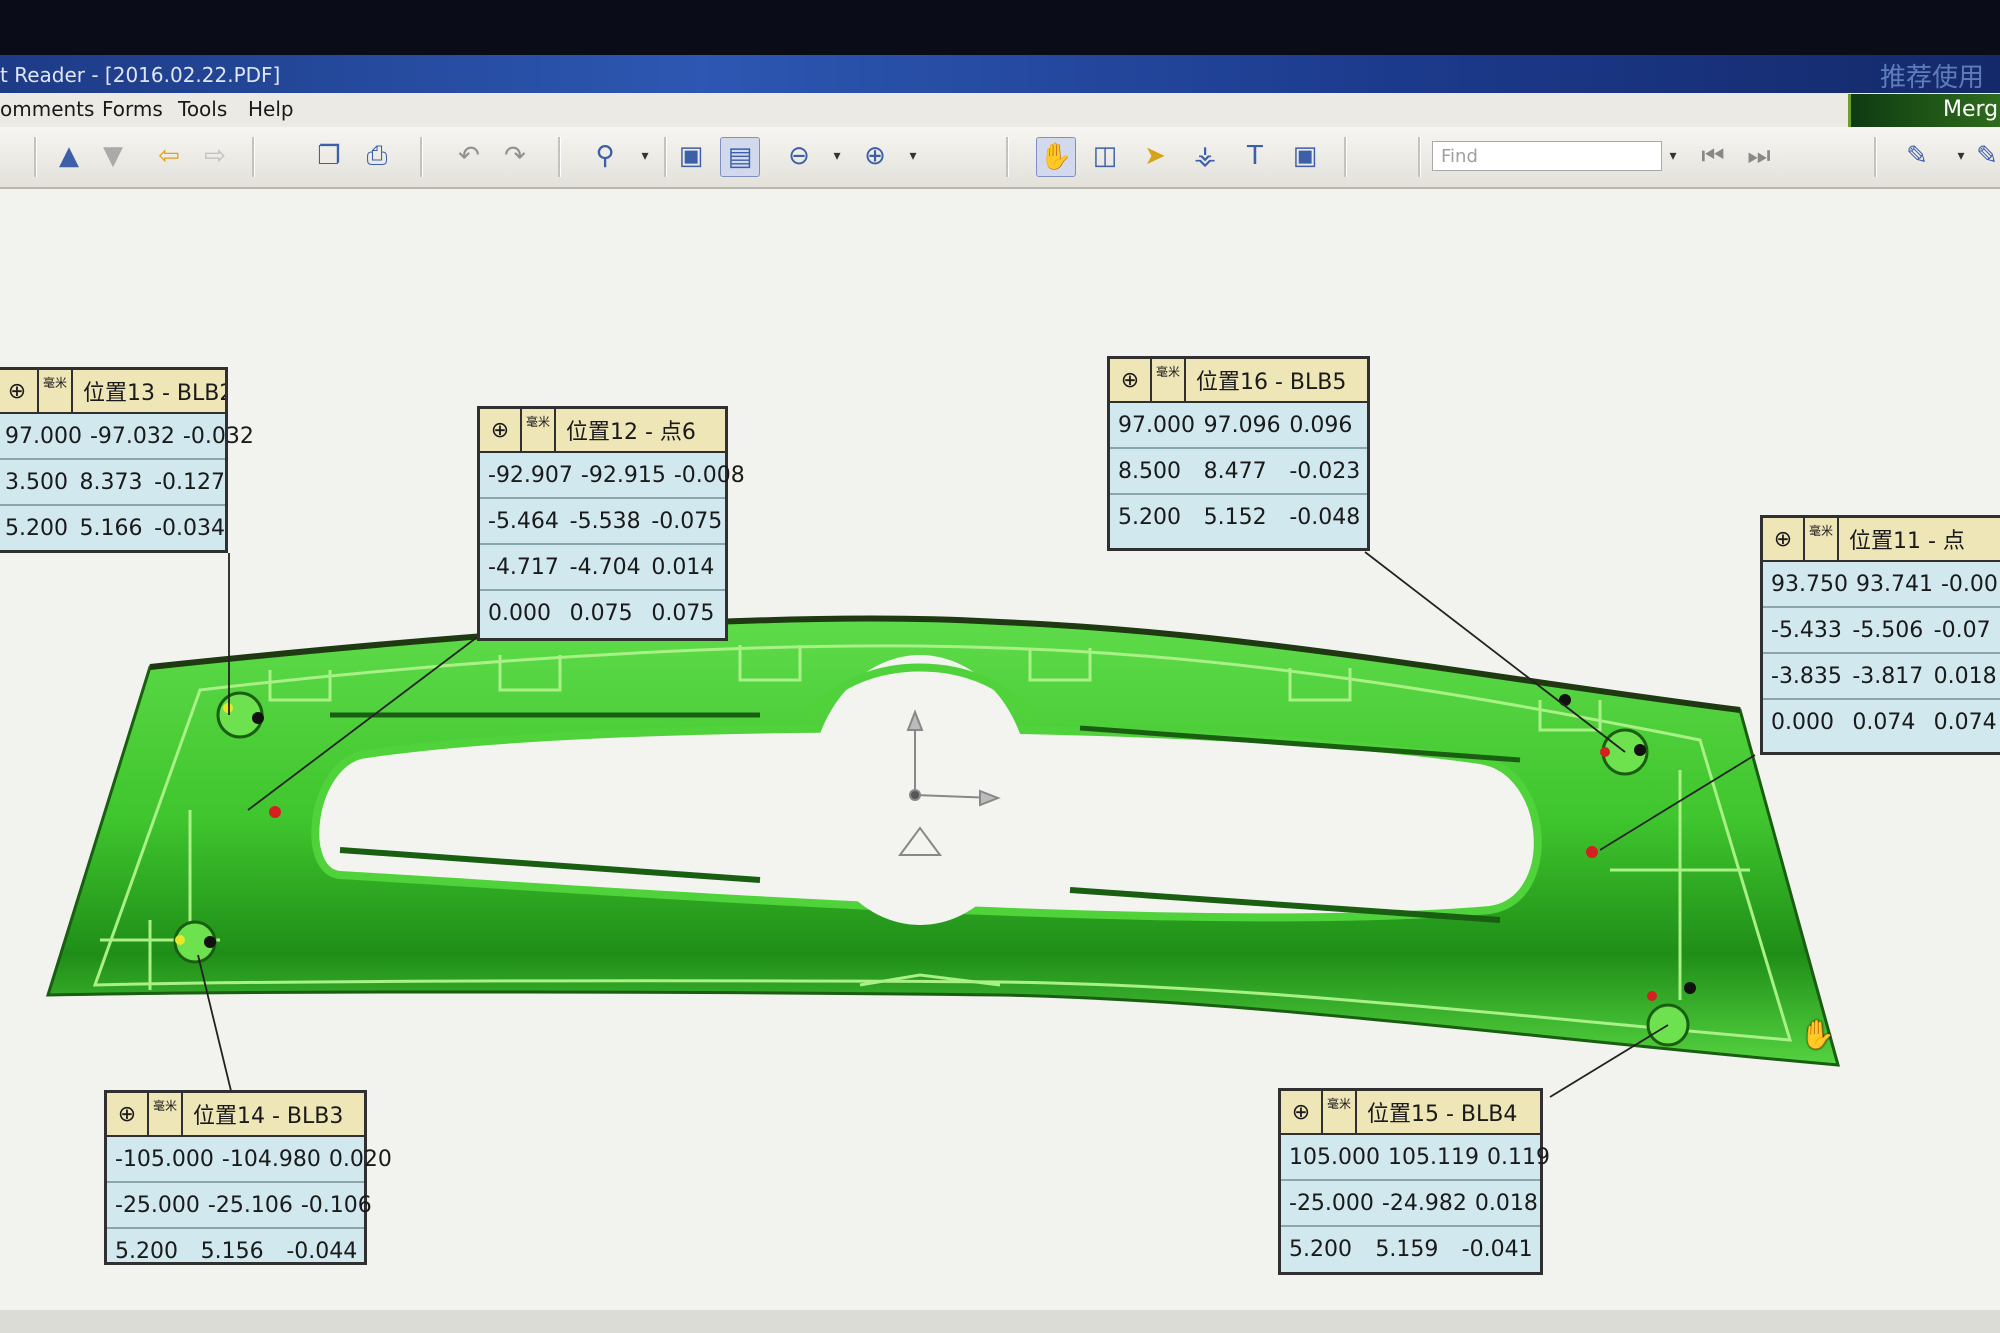 The height and width of the screenshot is (1333, 2000). Describe the element at coordinates (709, 475) in the screenshot. I see `deviation-value: -0.008` at that location.